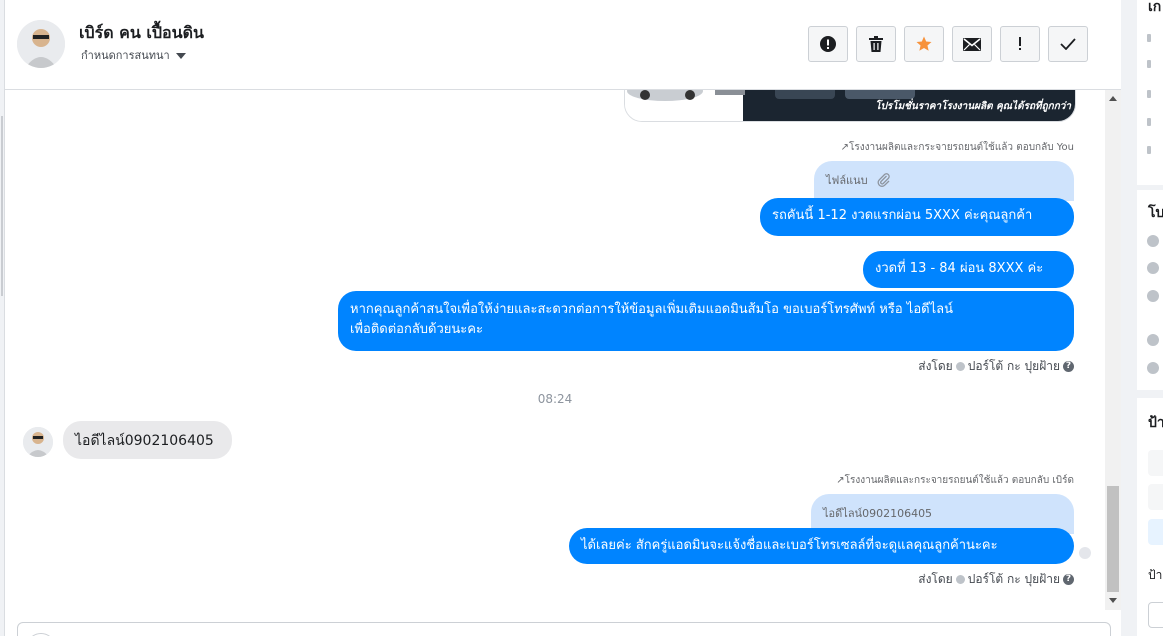  What do you see at coordinates (141, 33) in the screenshot?
I see `contact-name: เบิร์ด คน เปื้อนดิน` at bounding box center [141, 33].